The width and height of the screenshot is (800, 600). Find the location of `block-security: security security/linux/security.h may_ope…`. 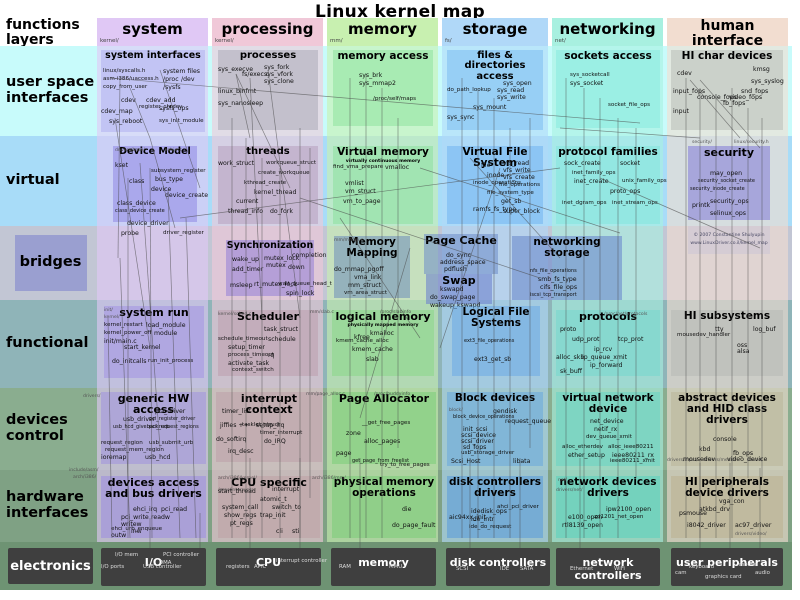

block-security: security security/linux/security.h may_ope… is located at coordinates (729, 180).